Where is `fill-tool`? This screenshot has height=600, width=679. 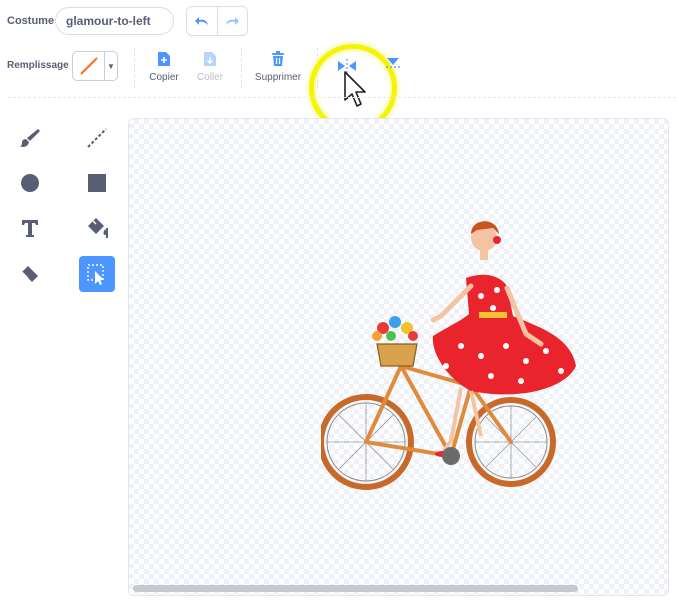
fill-tool is located at coordinates (97, 228).